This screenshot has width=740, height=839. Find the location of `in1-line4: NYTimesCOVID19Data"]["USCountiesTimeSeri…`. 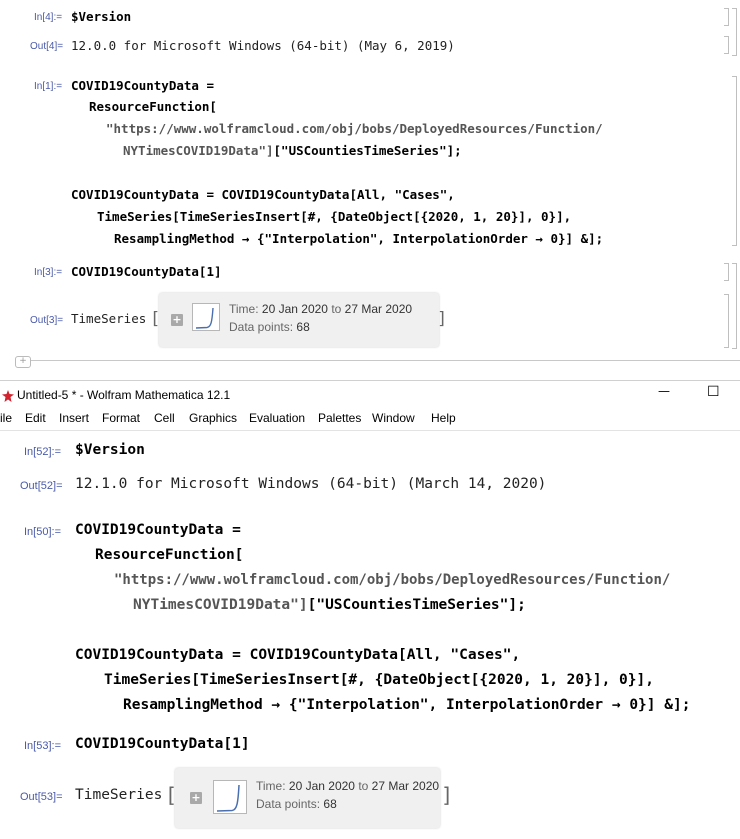

in1-line4: NYTimesCOVID19Data"]["USCountiesTimeSeri… is located at coordinates (292, 150).